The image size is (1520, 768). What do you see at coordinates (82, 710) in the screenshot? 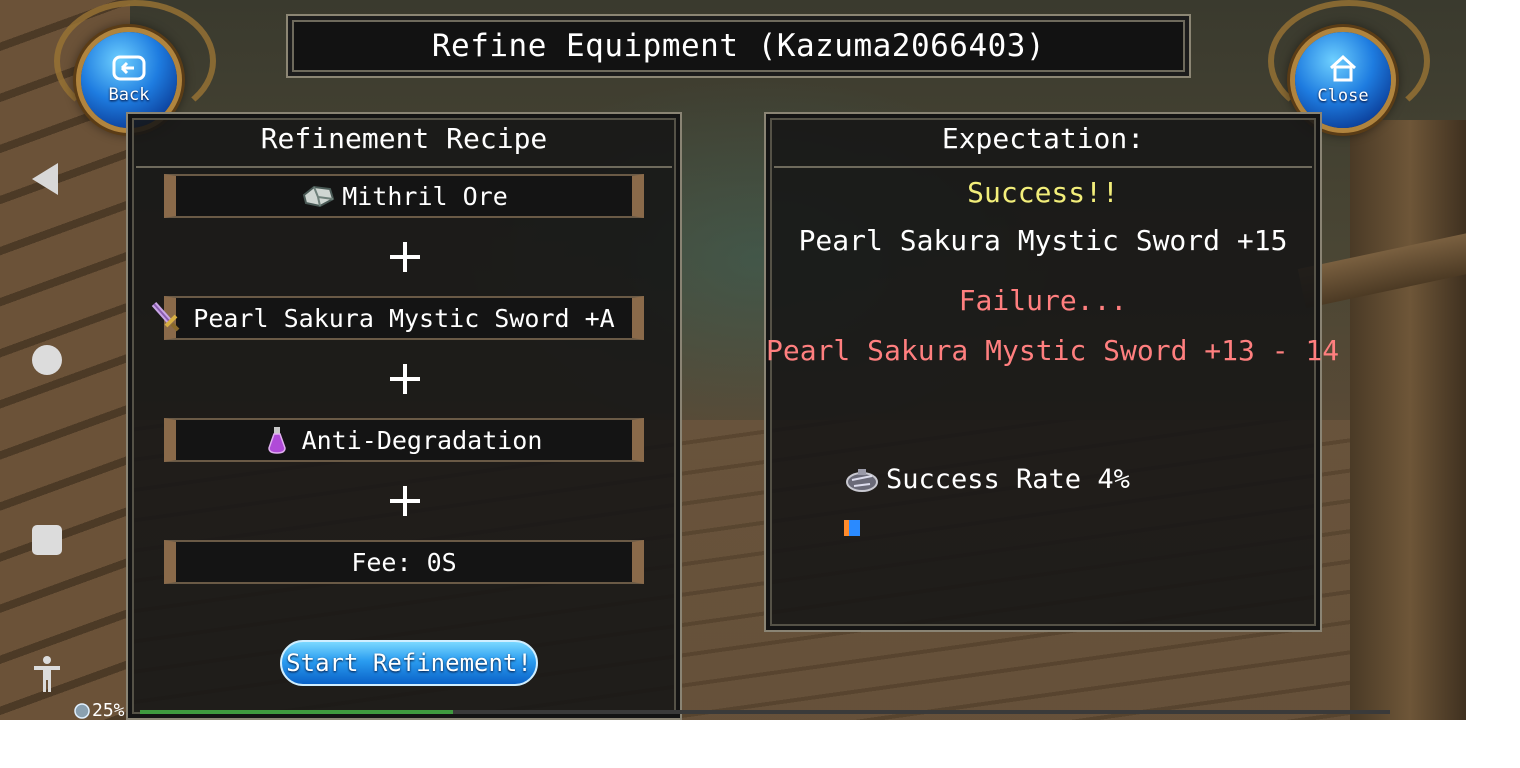
I see `exp-orb-icon` at bounding box center [82, 710].